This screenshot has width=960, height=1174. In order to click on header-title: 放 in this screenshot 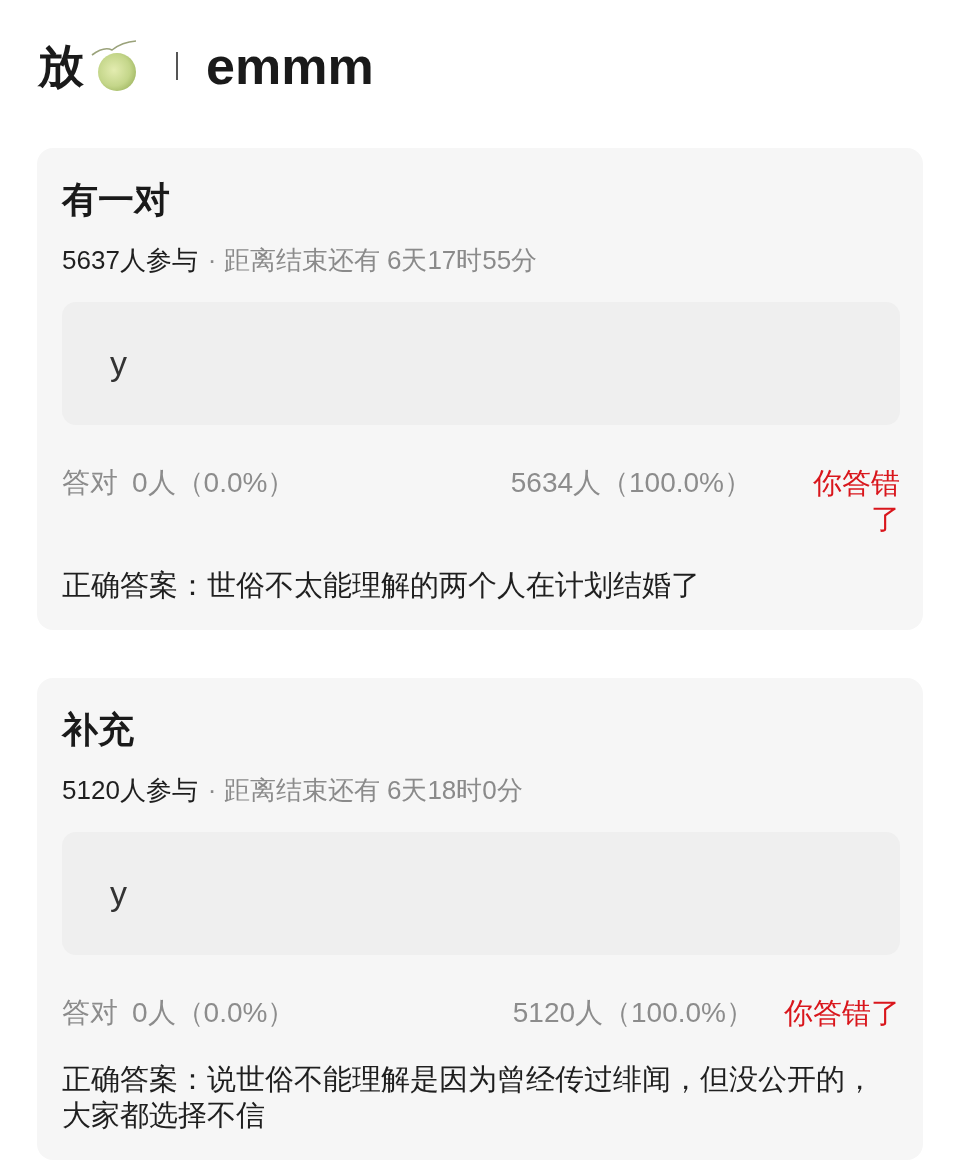, I will do `click(61, 66)`.